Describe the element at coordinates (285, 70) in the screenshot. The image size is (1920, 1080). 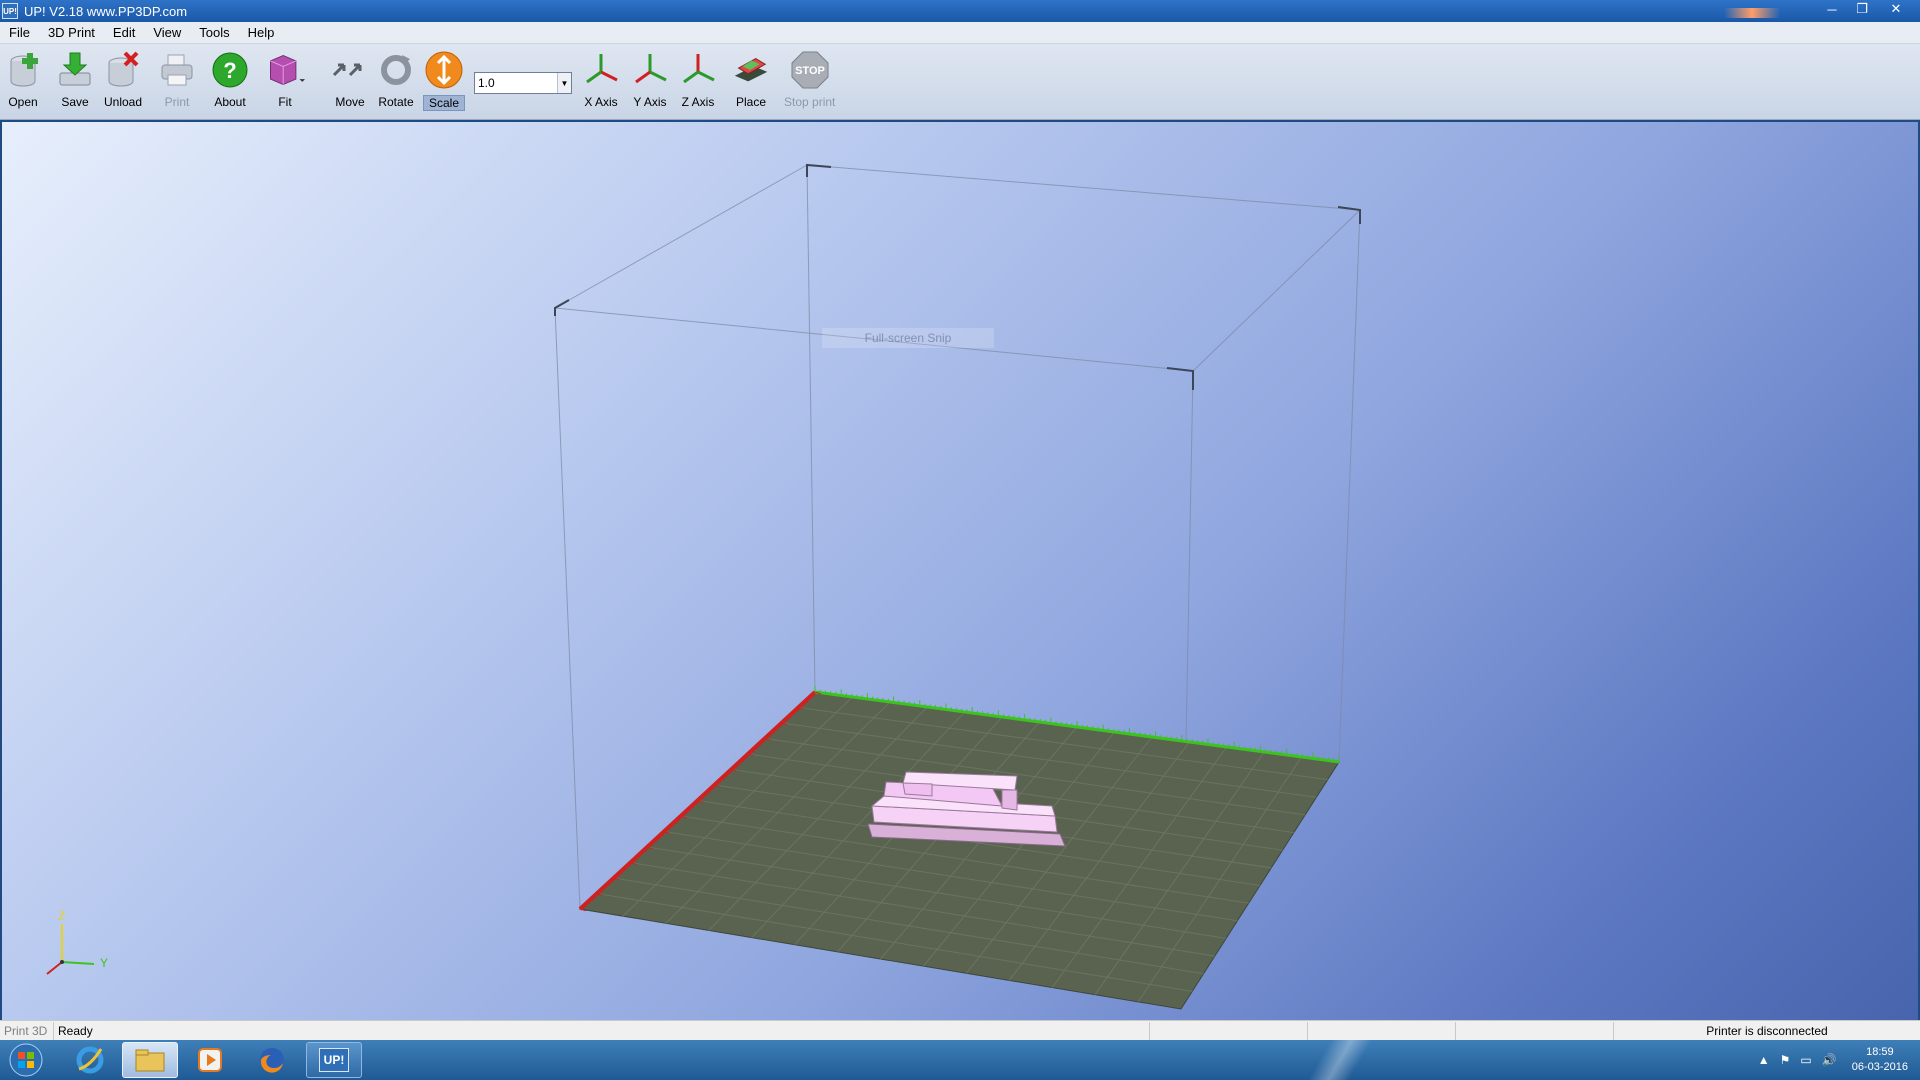
I see `fit-cube-icon` at that location.